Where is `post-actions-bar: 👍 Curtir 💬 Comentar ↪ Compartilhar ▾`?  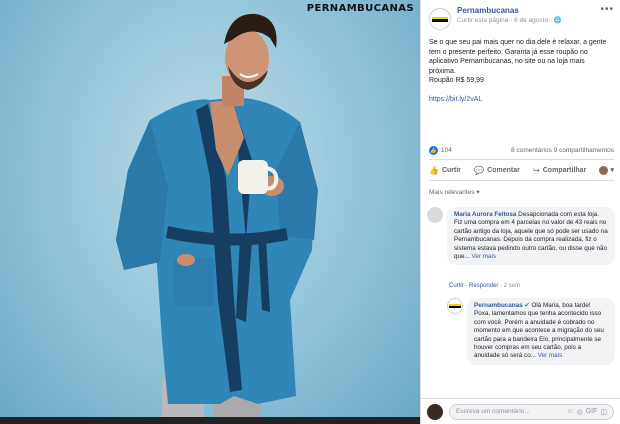 post-actions-bar: 👍 Curtir 💬 Comentar ↪ Compartilhar ▾ is located at coordinates (521, 170).